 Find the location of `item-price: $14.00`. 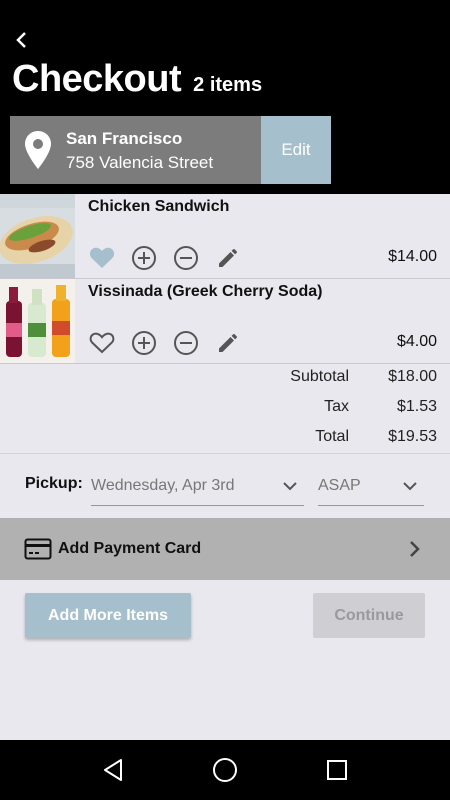

item-price: $14.00 is located at coordinates (412, 256).